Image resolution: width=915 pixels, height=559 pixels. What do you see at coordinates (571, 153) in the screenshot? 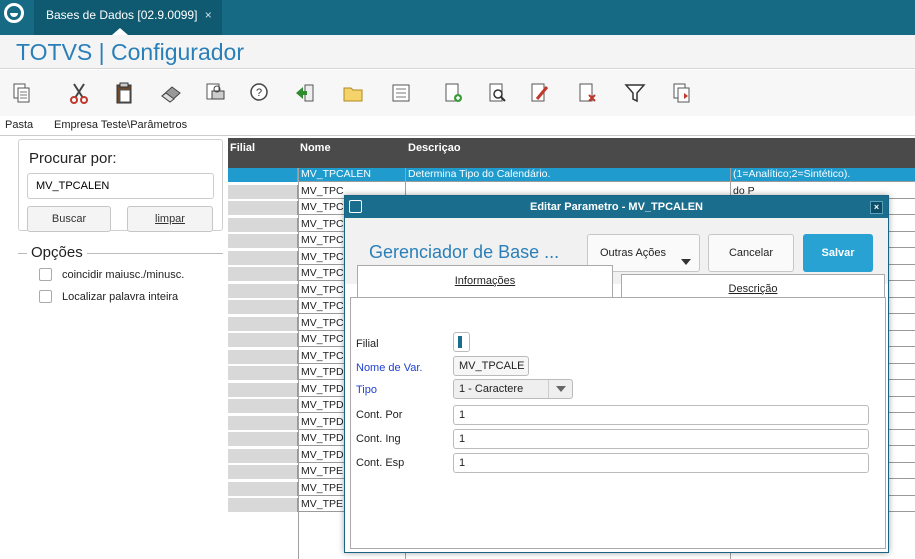
I see `grid-header: Filial Nome Descriçao` at bounding box center [571, 153].